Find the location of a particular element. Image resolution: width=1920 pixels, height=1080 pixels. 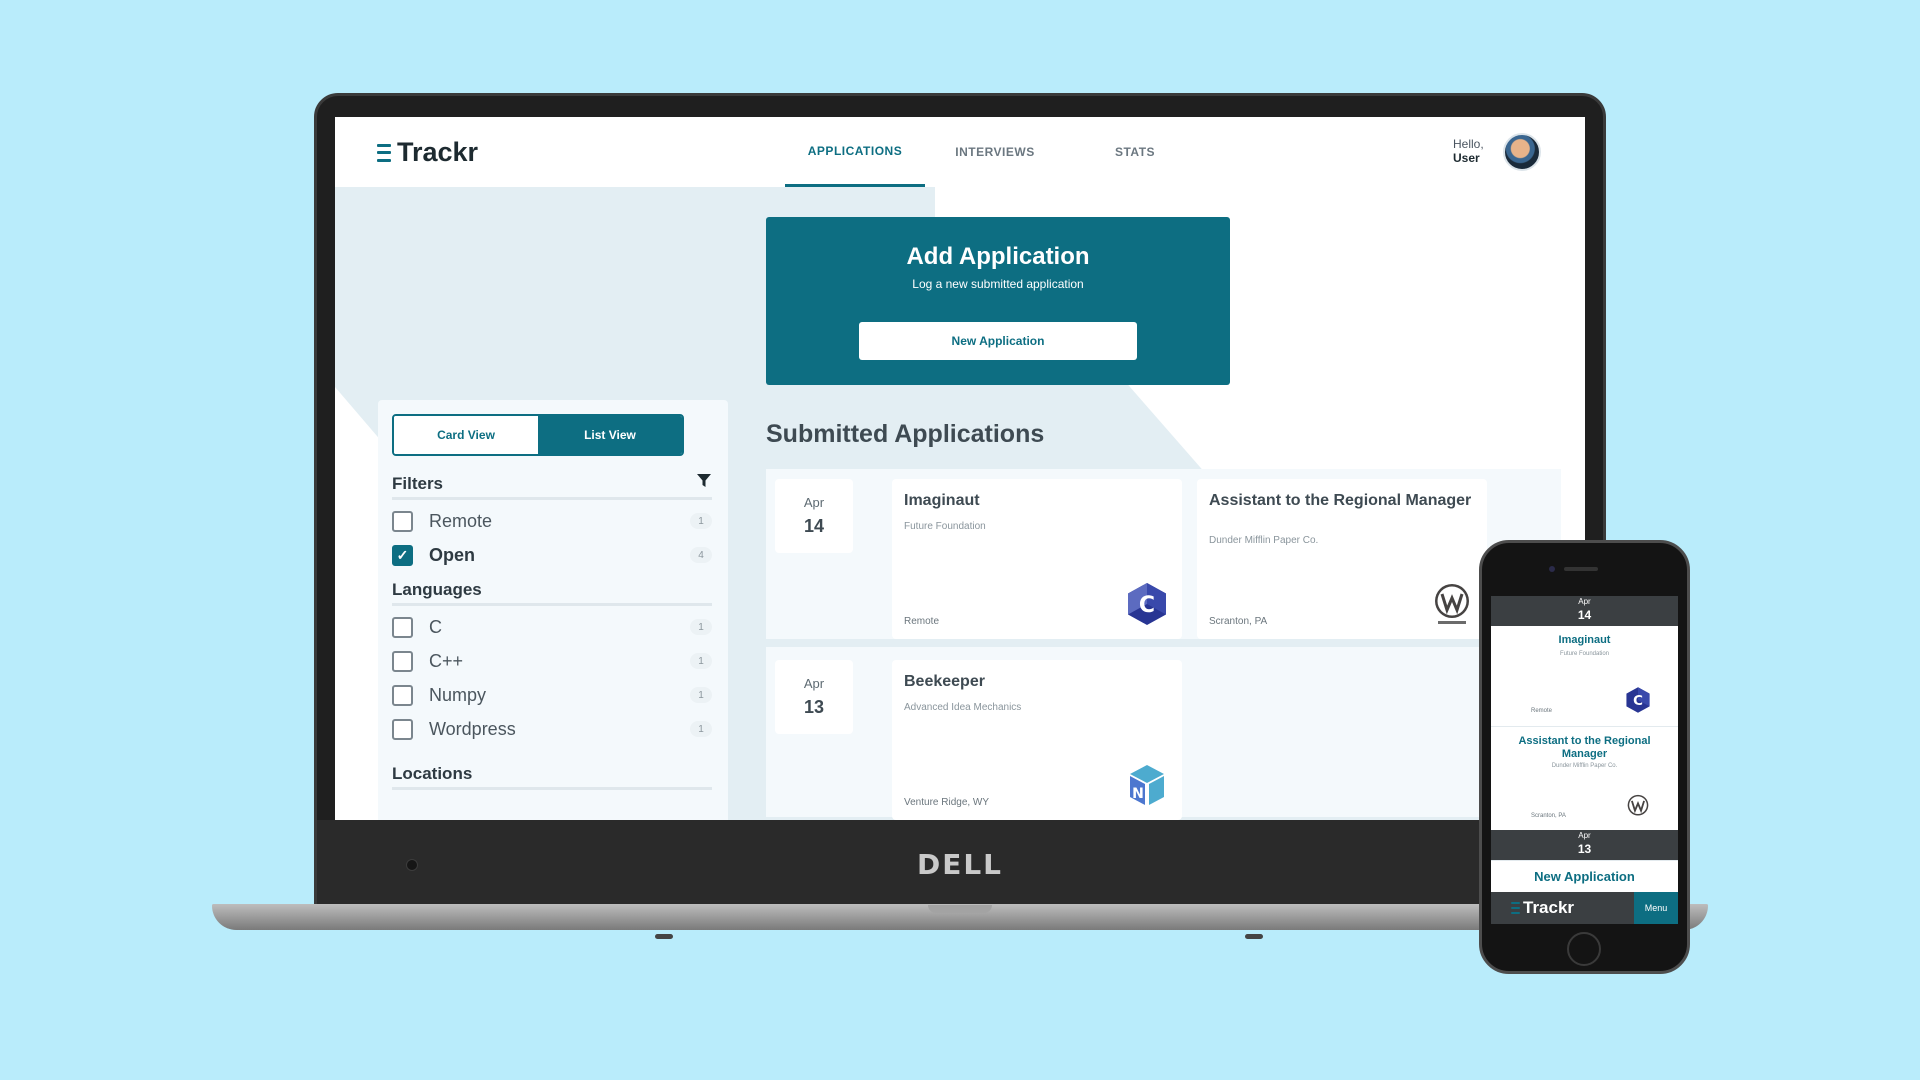

add-application-subtitle: Log a new submitted application is located at coordinates (998, 284).